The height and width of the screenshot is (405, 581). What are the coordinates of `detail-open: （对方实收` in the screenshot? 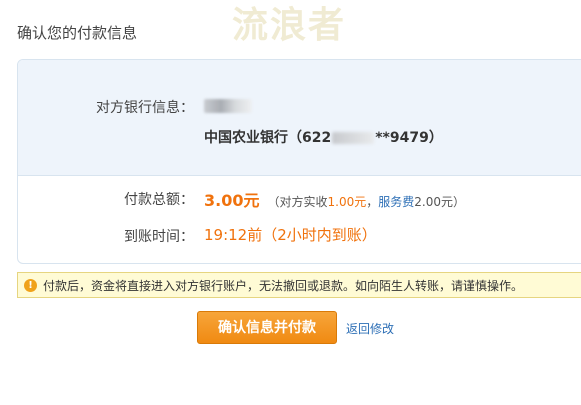 It's located at (297, 202).